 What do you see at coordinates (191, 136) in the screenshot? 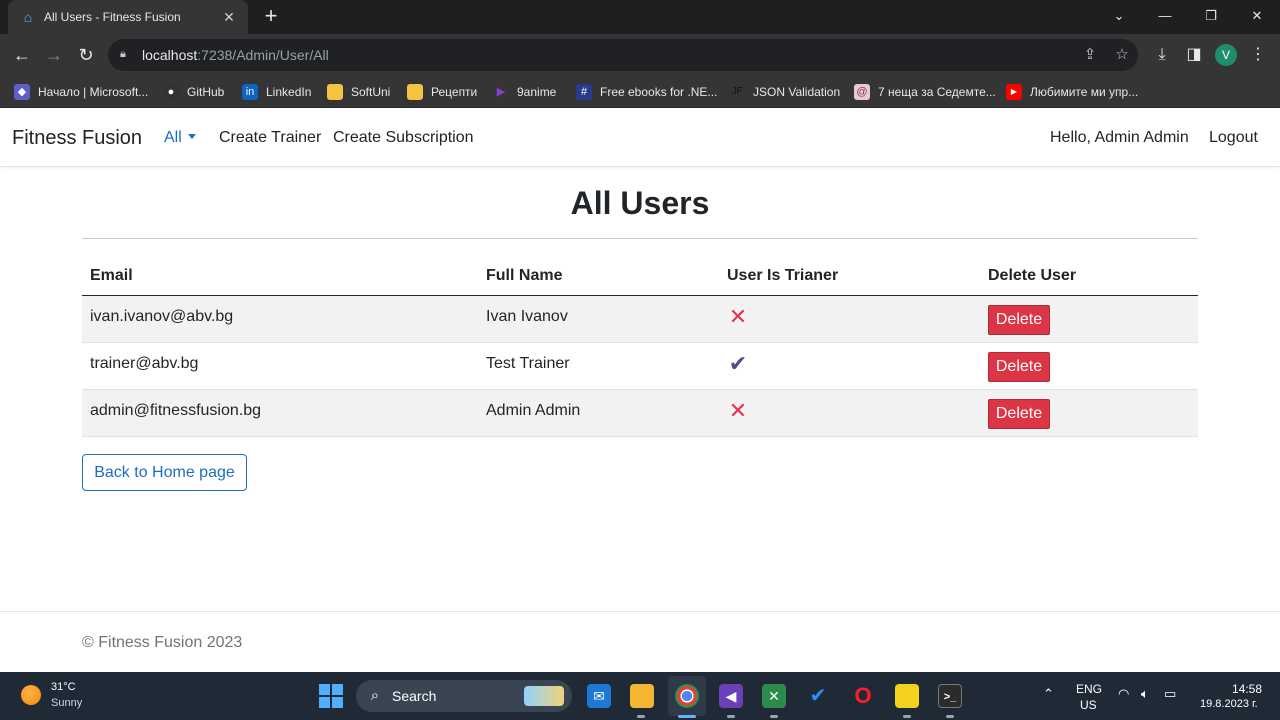
I see `caret-down-icon` at bounding box center [191, 136].